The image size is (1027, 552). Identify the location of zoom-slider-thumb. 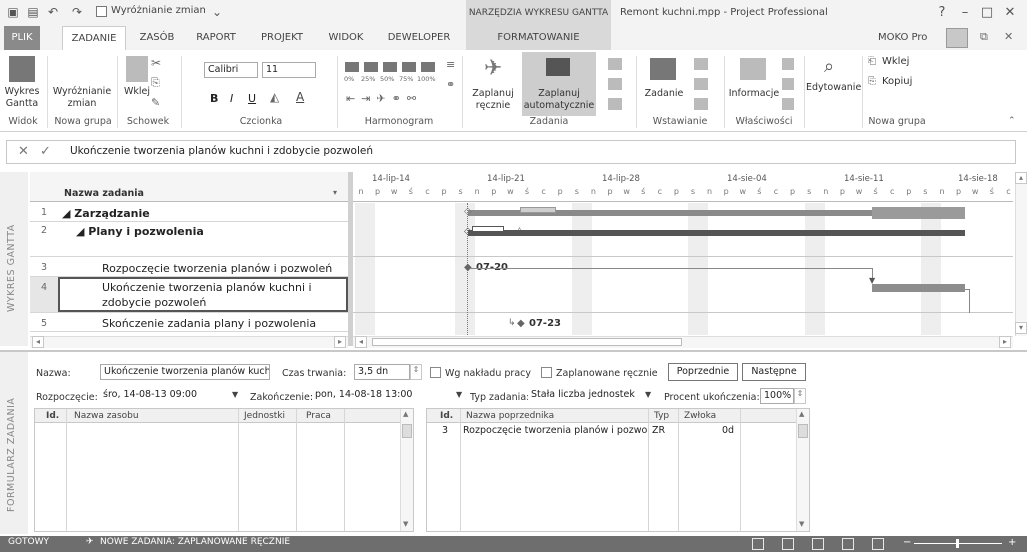
(957, 543).